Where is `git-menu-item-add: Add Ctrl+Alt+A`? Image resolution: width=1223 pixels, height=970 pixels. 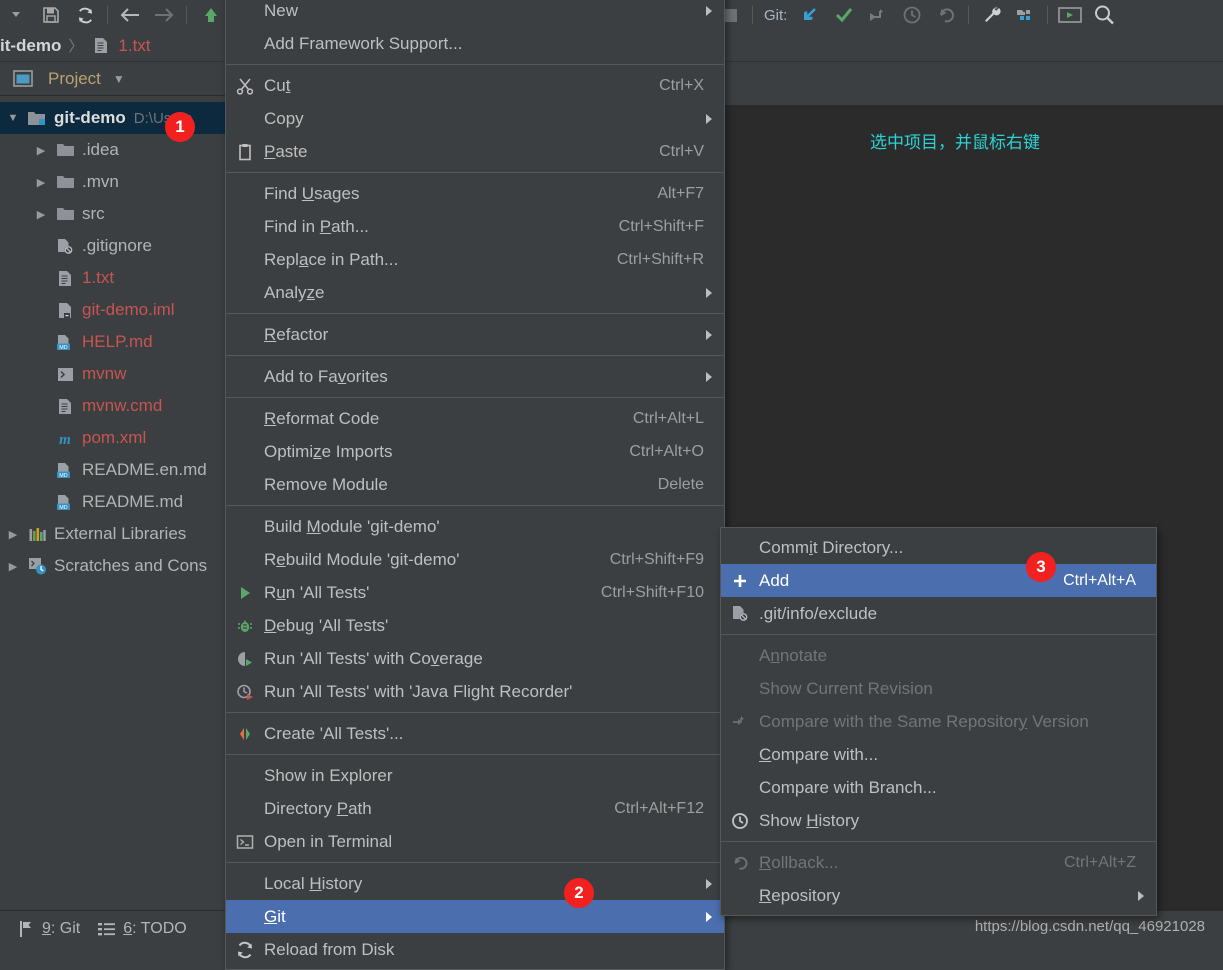
git-menu-item-add: Add Ctrl+Alt+A is located at coordinates (938, 580).